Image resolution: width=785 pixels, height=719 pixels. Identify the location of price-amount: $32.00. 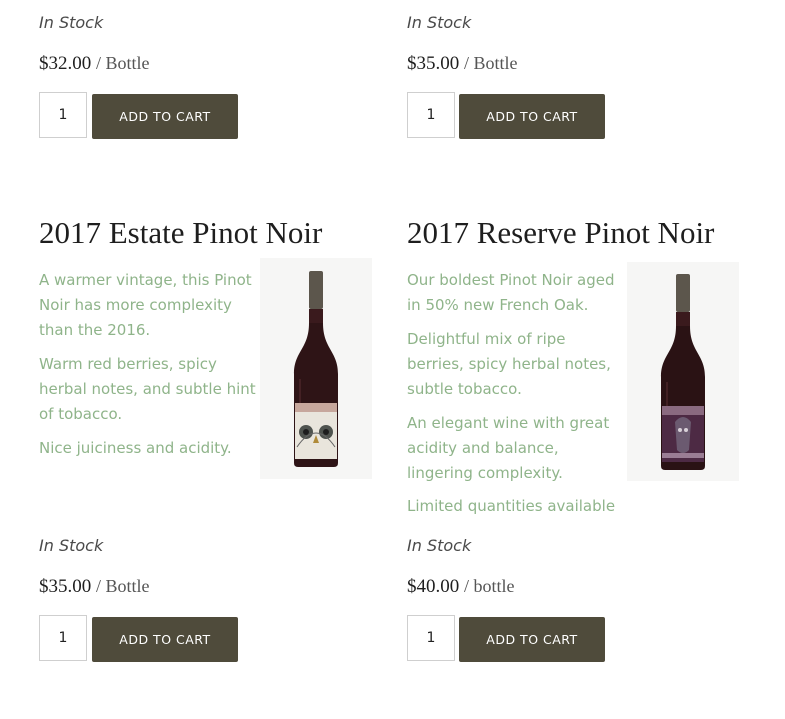
(65, 63).